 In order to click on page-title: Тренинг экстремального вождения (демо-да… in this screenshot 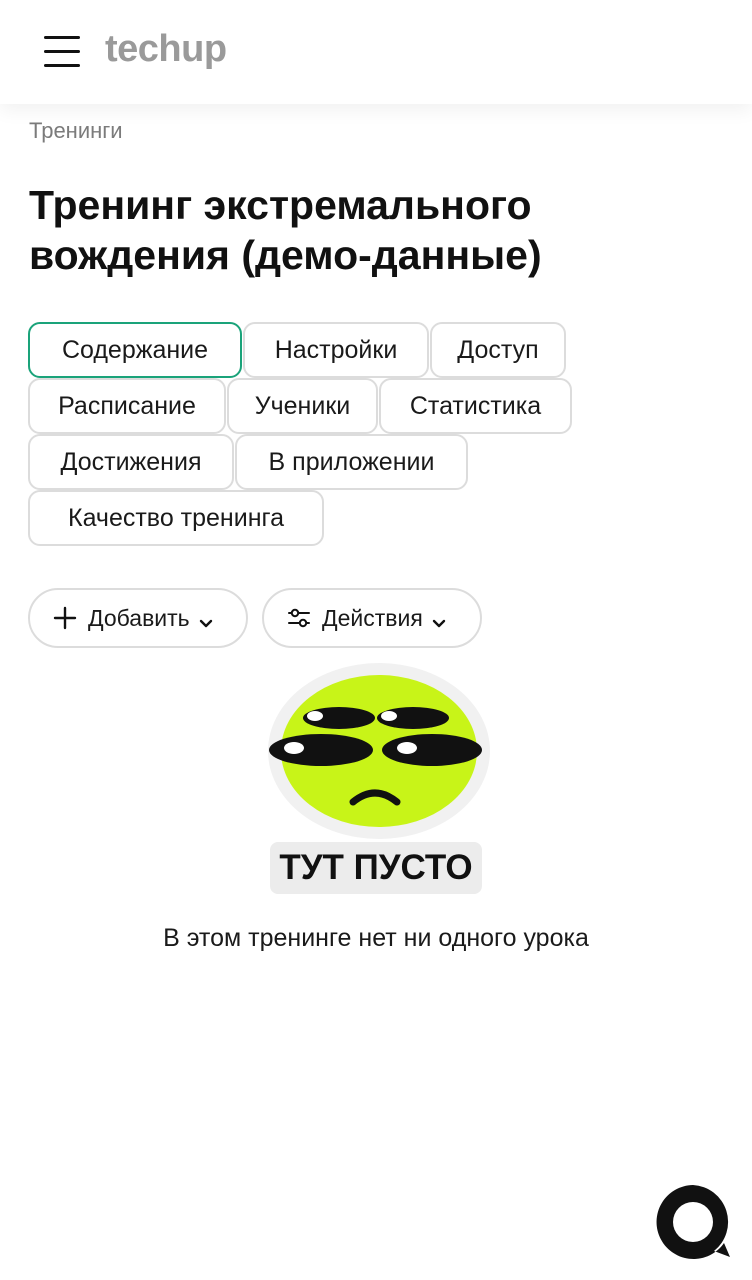, I will do `click(285, 230)`.